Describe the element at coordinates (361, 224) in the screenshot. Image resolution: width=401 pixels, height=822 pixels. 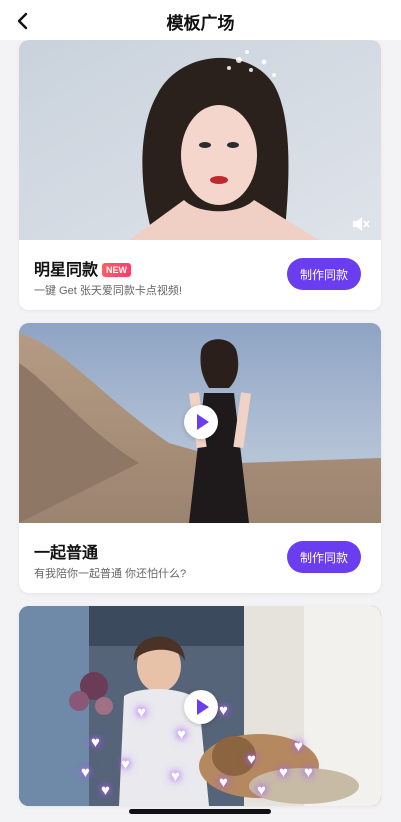
I see `mute-icon` at that location.